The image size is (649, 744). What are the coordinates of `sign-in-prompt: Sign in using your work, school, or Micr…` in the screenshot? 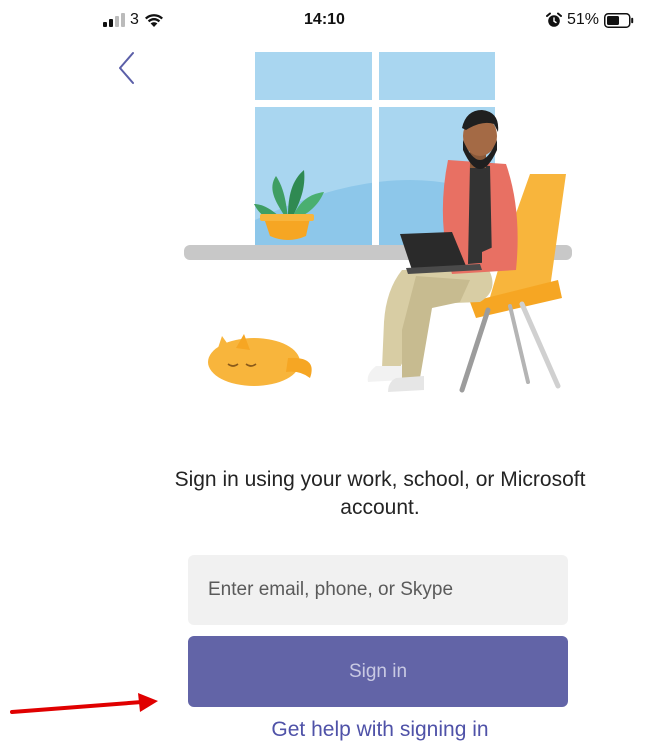 It's located at (380, 493).